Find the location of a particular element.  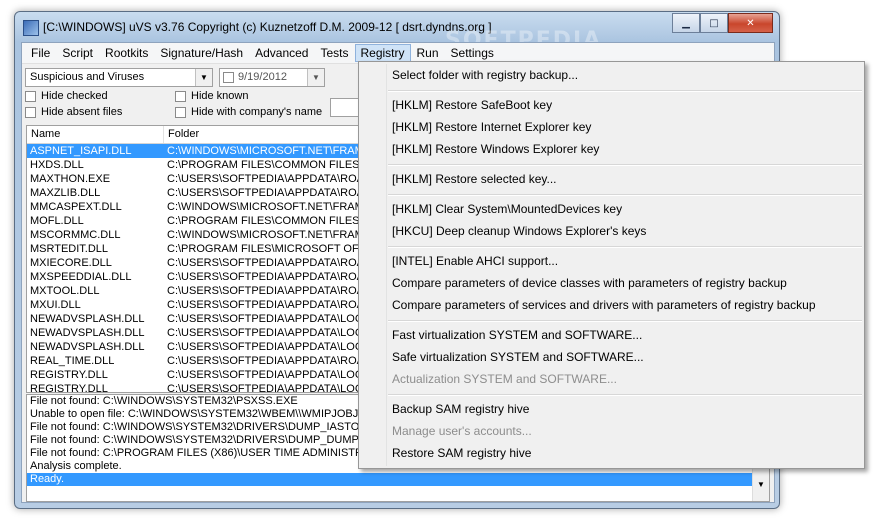

minimize-button: ▁ is located at coordinates (686, 23).